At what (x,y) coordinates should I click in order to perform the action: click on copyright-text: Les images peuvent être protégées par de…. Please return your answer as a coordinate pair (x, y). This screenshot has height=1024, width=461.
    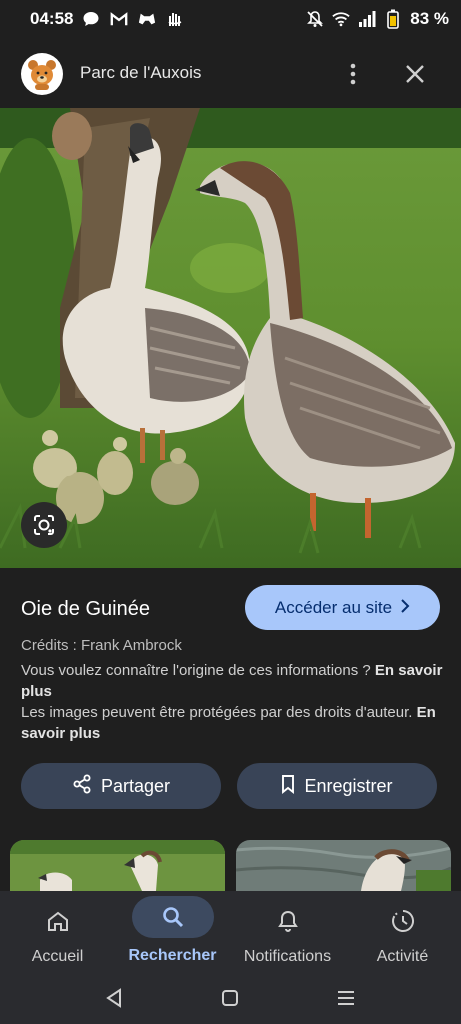
    Looking at the image, I should click on (217, 712).